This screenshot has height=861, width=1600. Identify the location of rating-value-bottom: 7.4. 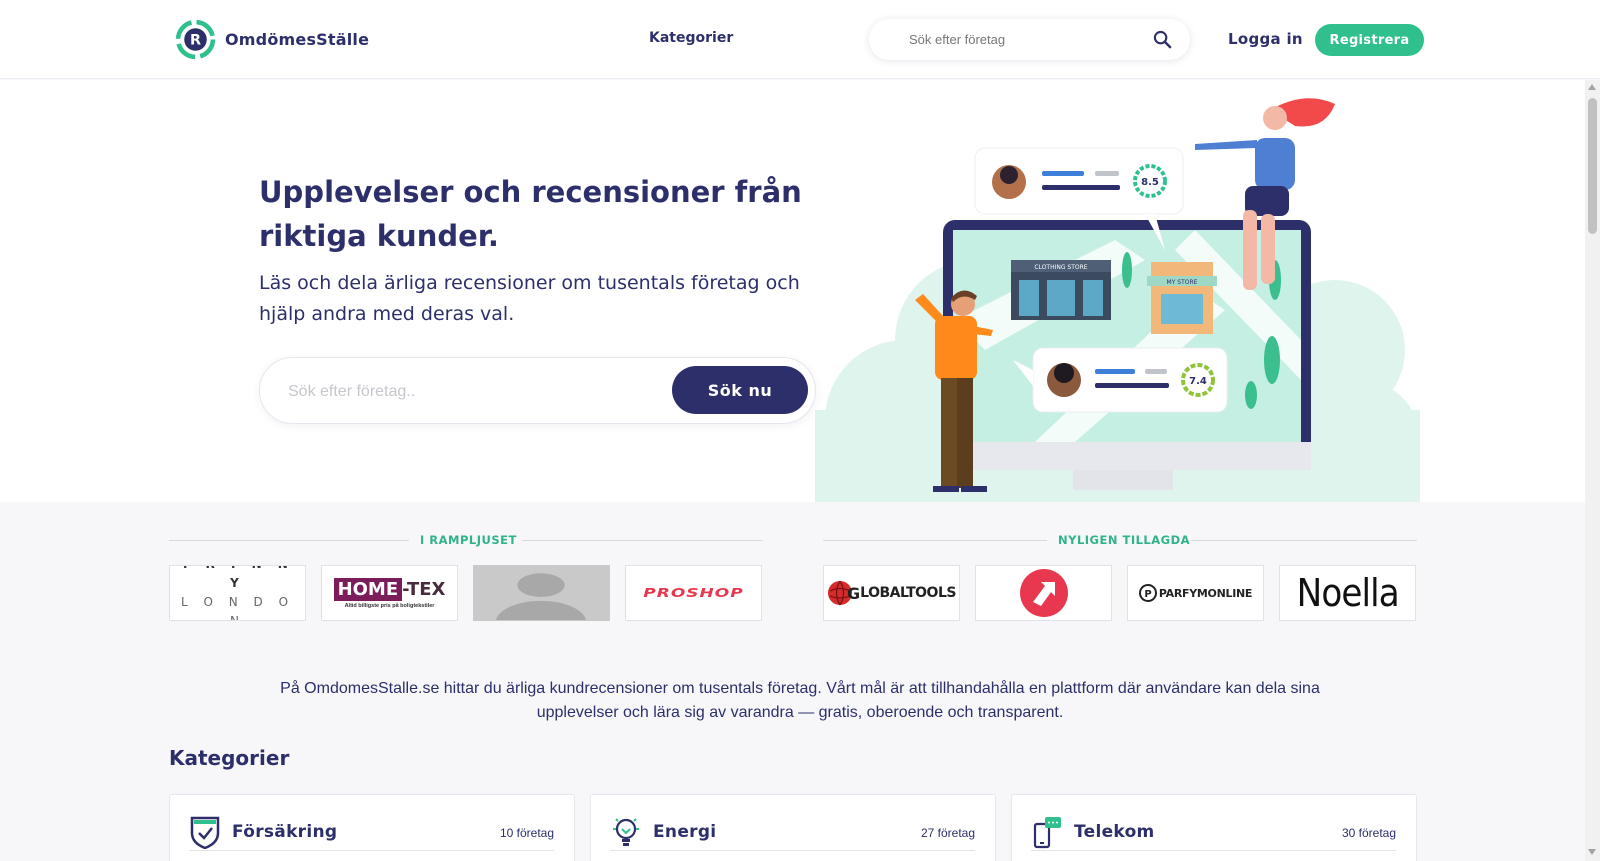
(1198, 381).